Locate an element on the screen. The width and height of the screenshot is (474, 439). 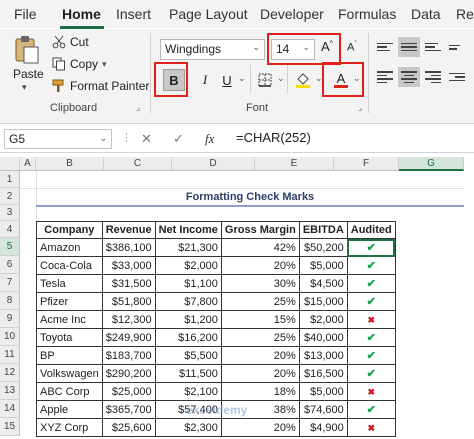
column-header-b: B is located at coordinates (70, 164).